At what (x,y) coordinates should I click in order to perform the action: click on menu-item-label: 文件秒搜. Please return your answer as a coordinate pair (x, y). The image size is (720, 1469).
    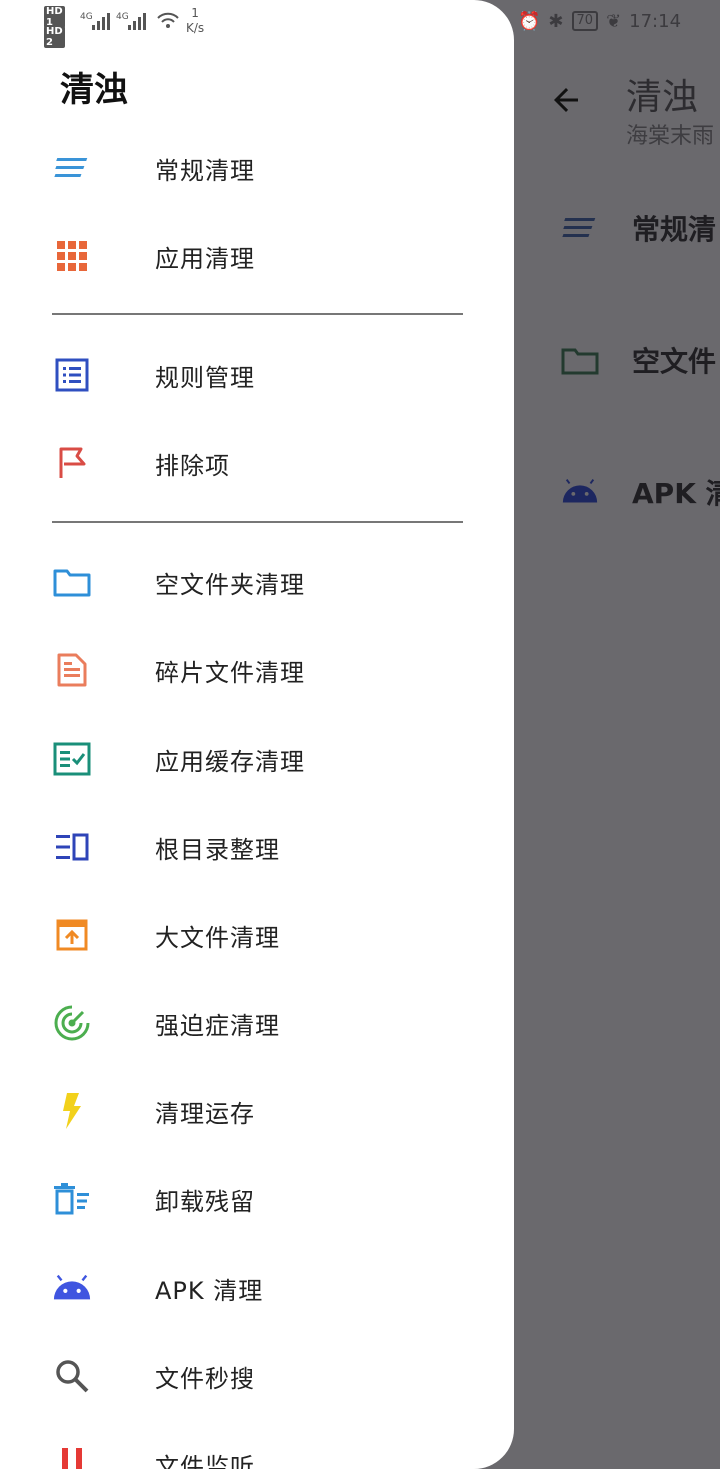
    Looking at the image, I should click on (205, 1378).